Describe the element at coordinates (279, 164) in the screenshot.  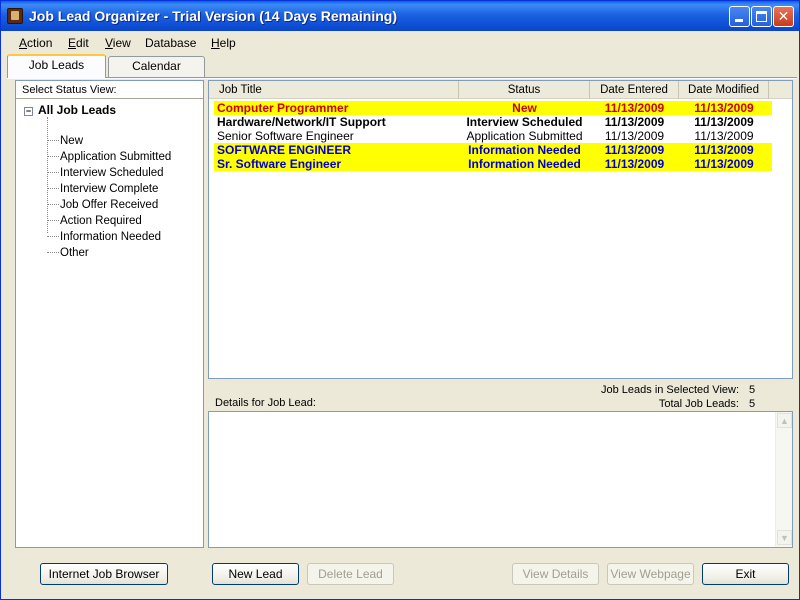
I see `cell-title: Sr. Software Engineer` at that location.